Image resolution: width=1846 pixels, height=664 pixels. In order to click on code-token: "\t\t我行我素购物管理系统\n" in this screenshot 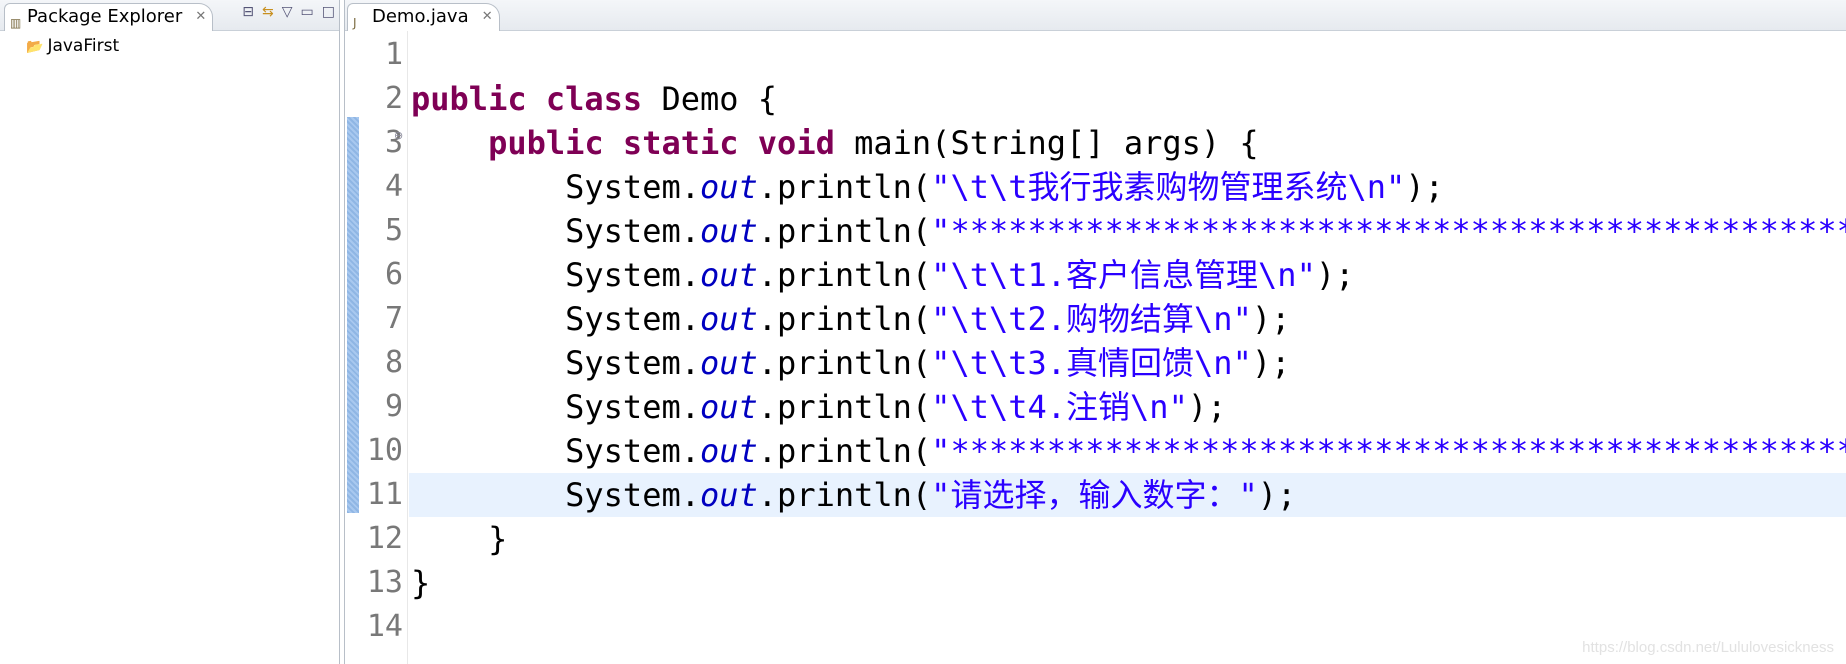, I will do `click(1168, 187)`.